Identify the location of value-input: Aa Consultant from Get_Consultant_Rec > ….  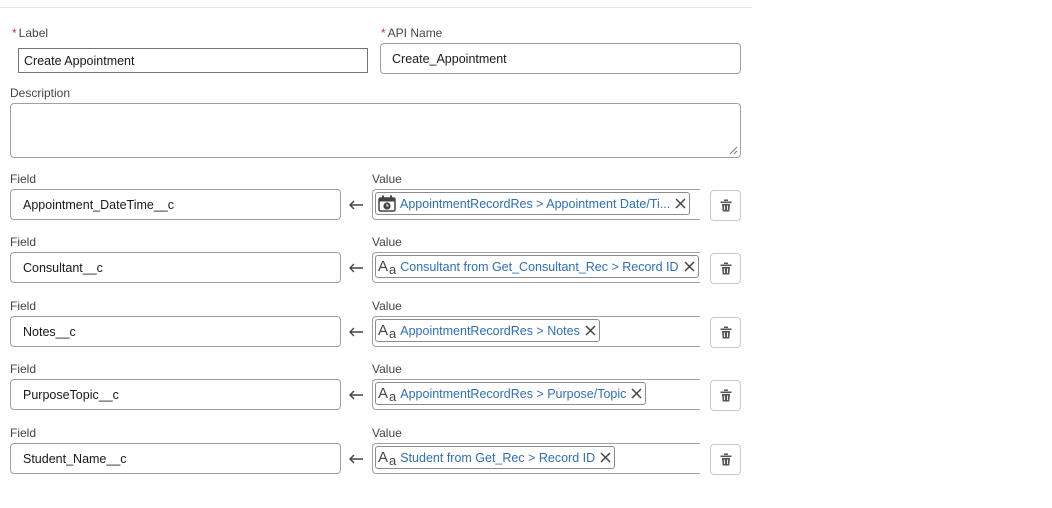
(536, 267).